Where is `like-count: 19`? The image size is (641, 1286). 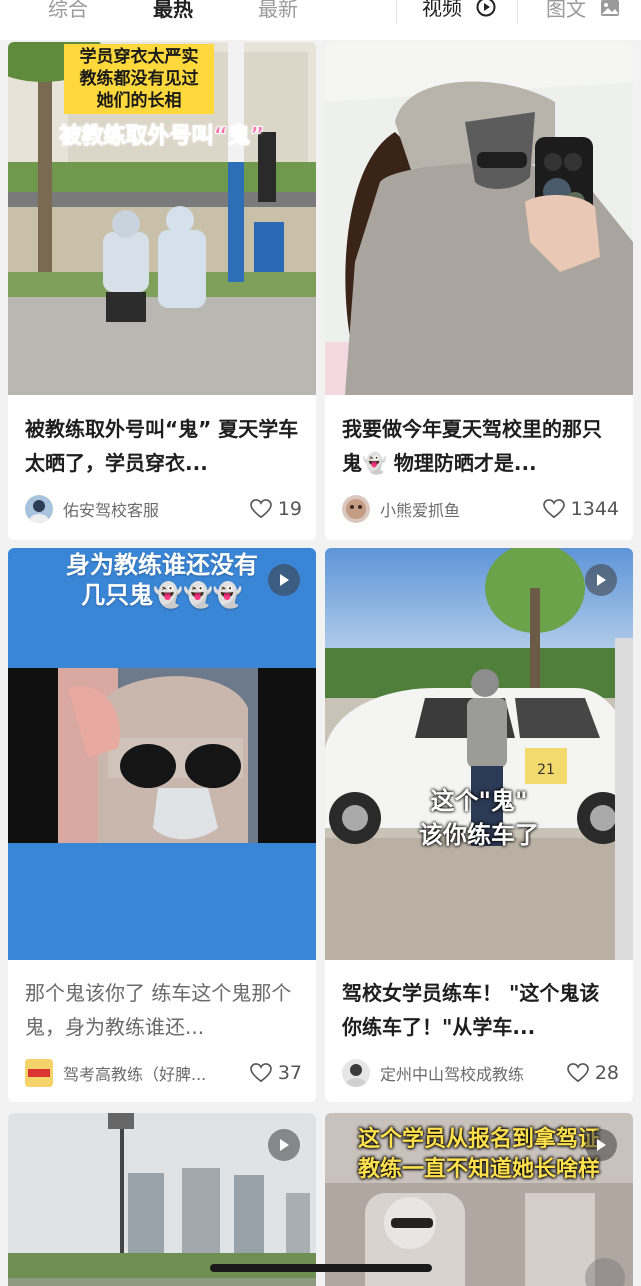
like-count: 19 is located at coordinates (289, 509).